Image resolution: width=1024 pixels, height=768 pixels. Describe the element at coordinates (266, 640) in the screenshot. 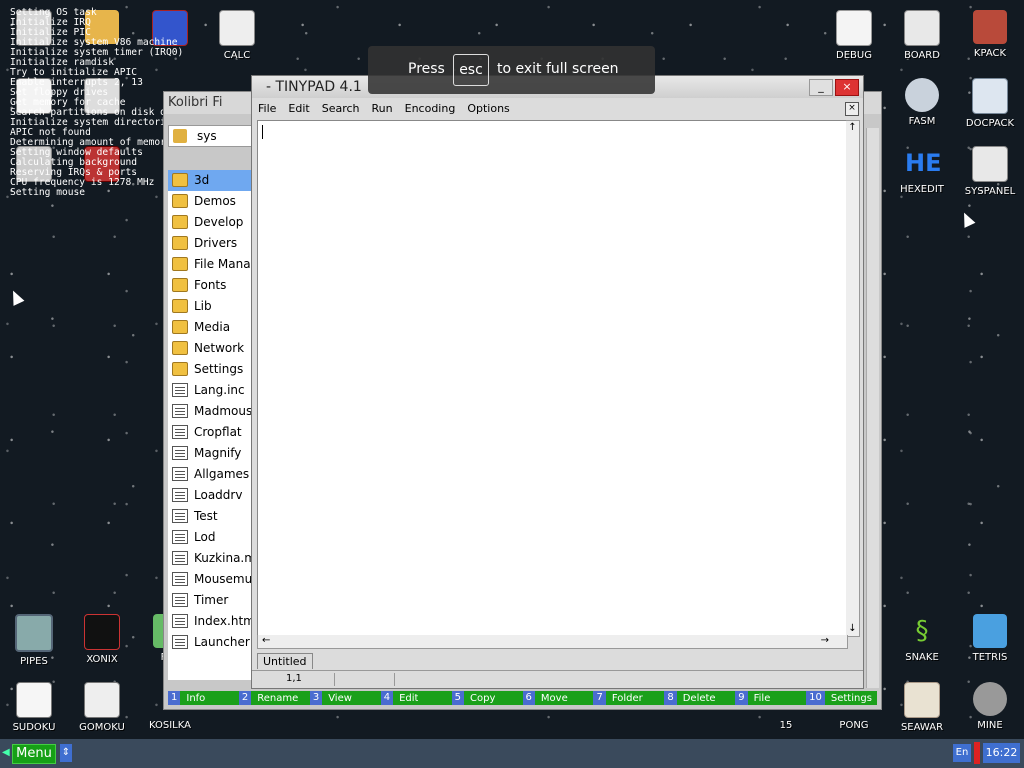

I see `scroll-left-icon: ←` at that location.